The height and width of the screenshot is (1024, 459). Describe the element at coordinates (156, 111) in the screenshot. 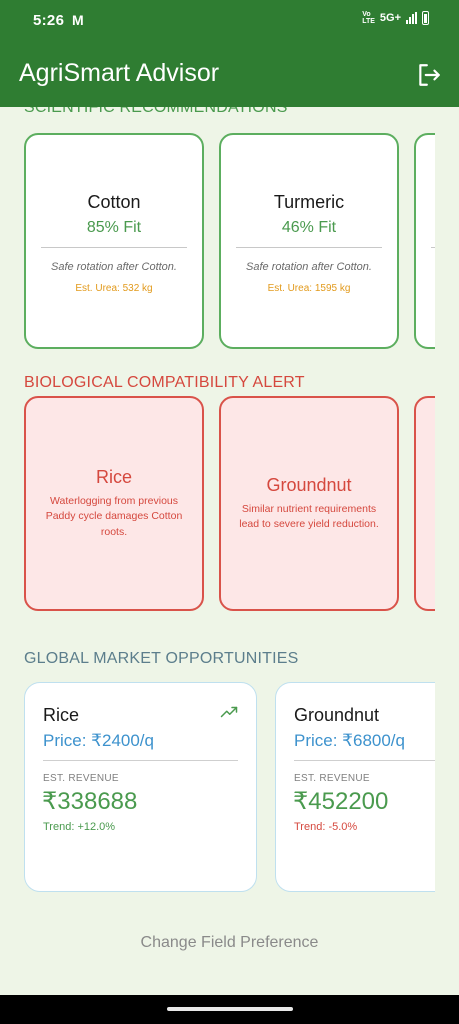

I see `recommendations-title: SCIENTIFIC RECOMMENDATIONS` at that location.